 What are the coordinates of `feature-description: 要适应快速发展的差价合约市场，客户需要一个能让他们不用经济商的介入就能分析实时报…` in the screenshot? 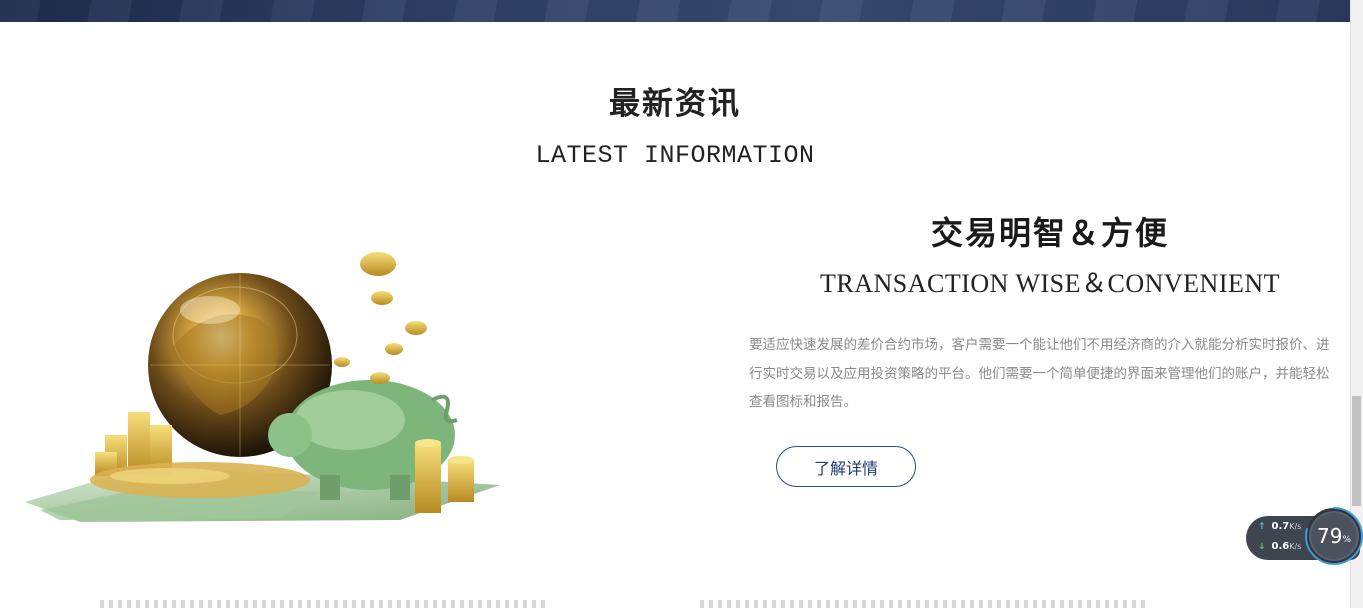 It's located at (1039, 373).